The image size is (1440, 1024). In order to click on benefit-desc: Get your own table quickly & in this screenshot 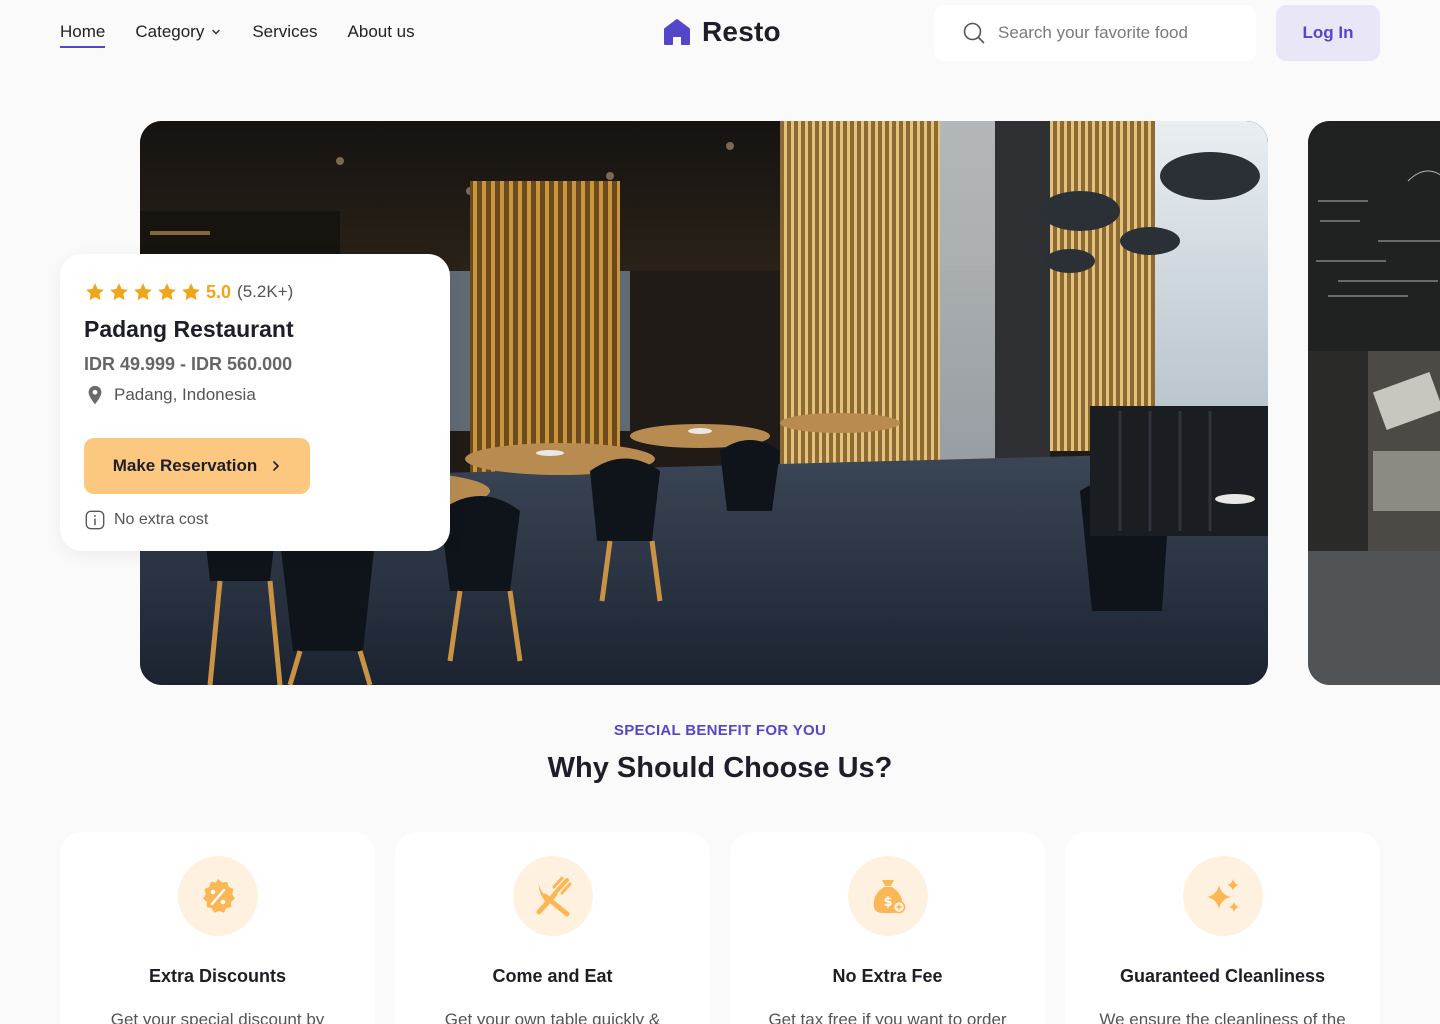, I will do `click(552, 1017)`.